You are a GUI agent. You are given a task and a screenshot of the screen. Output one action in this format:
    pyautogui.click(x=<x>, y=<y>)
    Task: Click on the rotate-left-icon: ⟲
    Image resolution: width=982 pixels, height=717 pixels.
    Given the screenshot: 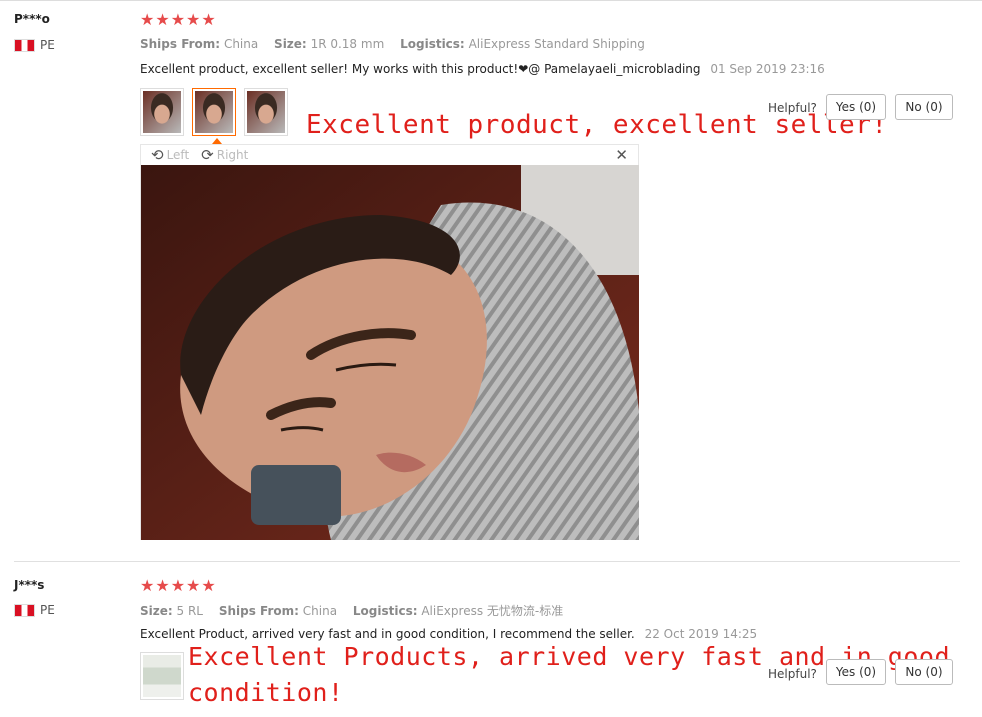 What is the action you would take?
    pyautogui.click(x=157, y=155)
    